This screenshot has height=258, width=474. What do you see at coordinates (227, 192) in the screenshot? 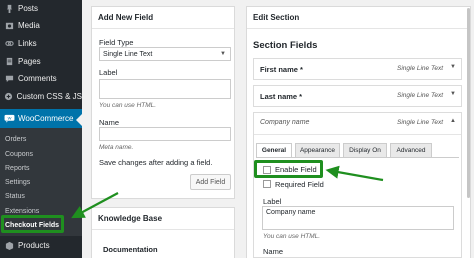
I see `annotation-arrows` at bounding box center [227, 192].